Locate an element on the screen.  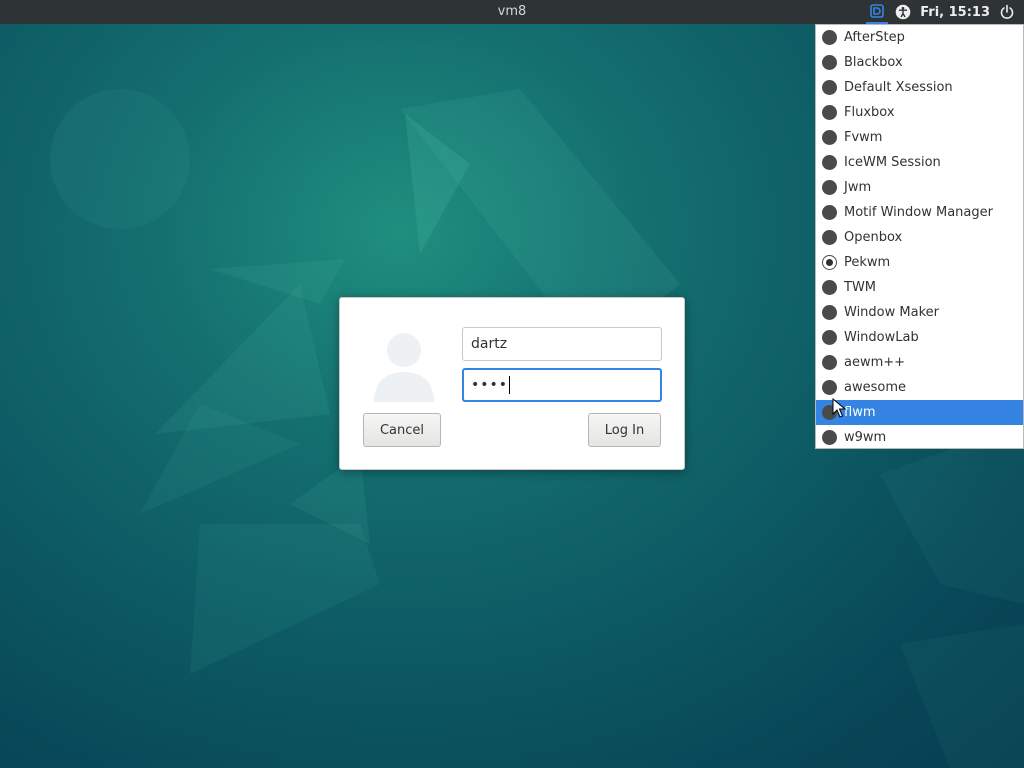
session-item-label: AfterStep is located at coordinates (874, 37).